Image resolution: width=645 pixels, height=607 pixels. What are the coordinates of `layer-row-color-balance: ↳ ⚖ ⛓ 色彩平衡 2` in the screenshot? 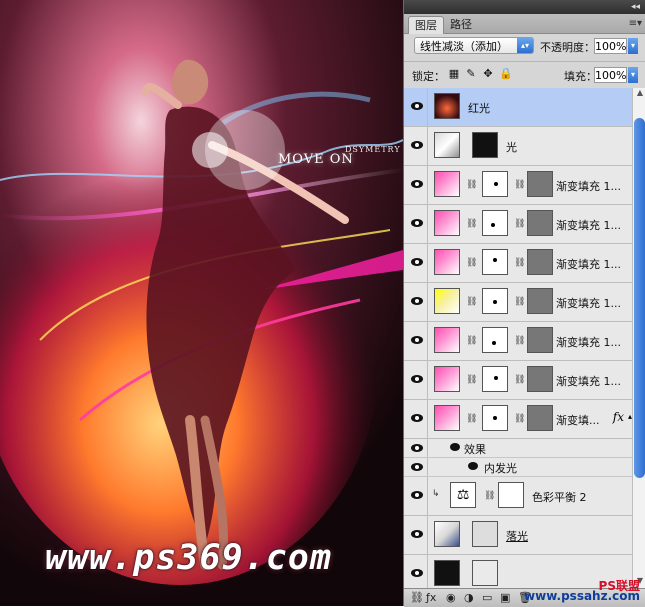 It's located at (518, 496).